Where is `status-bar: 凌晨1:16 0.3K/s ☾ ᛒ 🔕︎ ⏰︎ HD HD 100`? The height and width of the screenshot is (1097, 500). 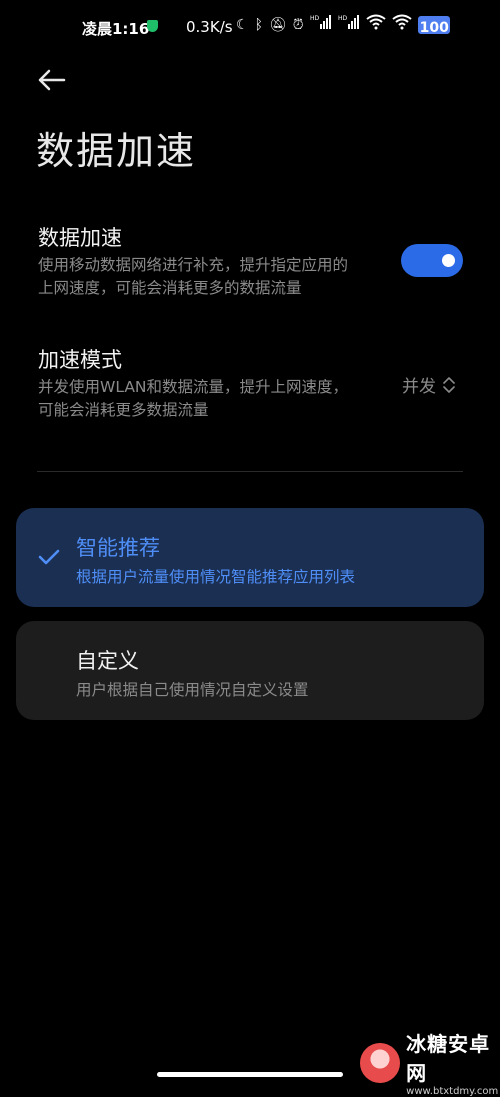 status-bar: 凌晨1:16 0.3K/s ☾ ᛒ 🔕︎ ⏰︎ HD HD 100 is located at coordinates (250, 28).